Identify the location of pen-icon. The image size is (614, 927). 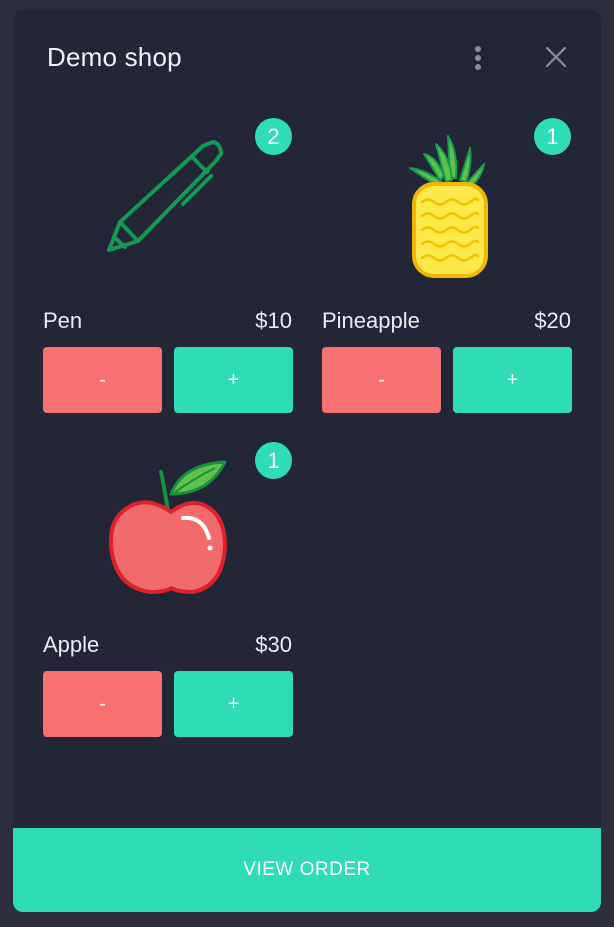
(167, 205).